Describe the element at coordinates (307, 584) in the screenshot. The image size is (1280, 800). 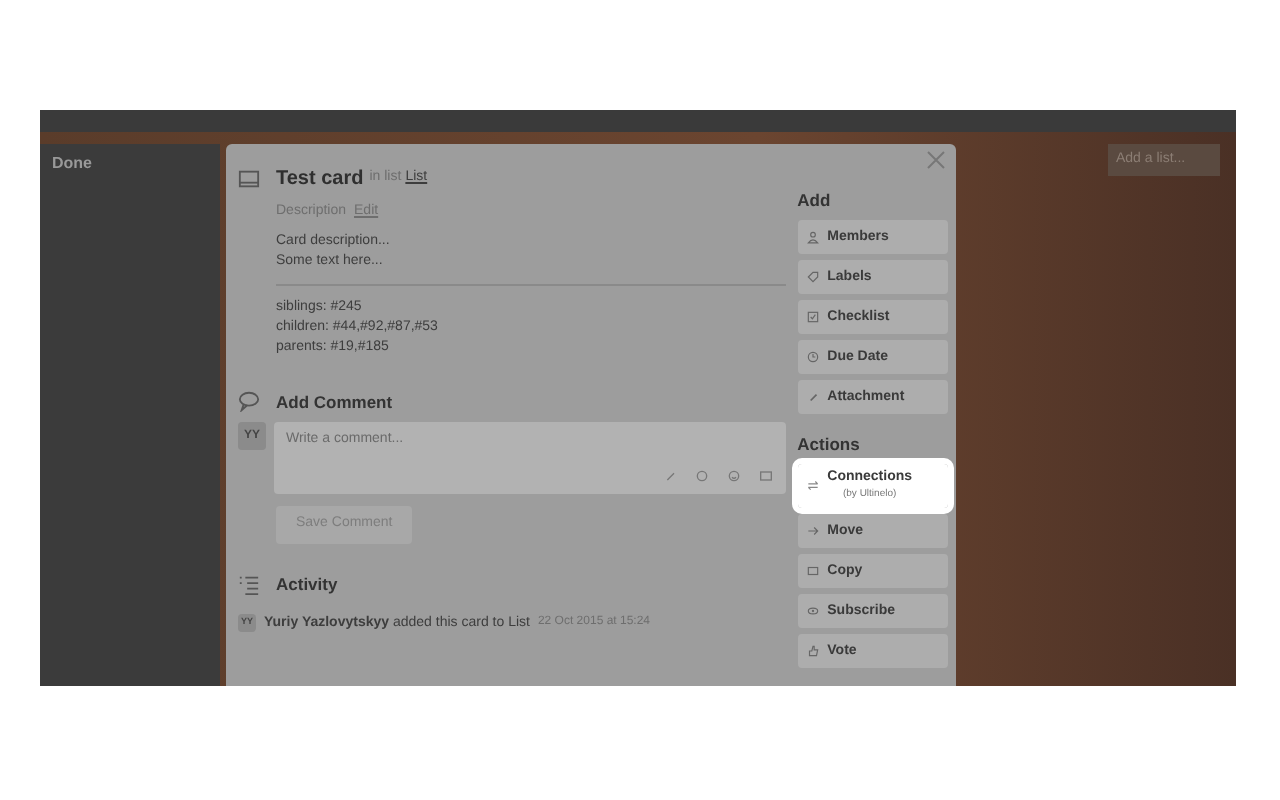
I see `activity-heading: Activity` at that location.